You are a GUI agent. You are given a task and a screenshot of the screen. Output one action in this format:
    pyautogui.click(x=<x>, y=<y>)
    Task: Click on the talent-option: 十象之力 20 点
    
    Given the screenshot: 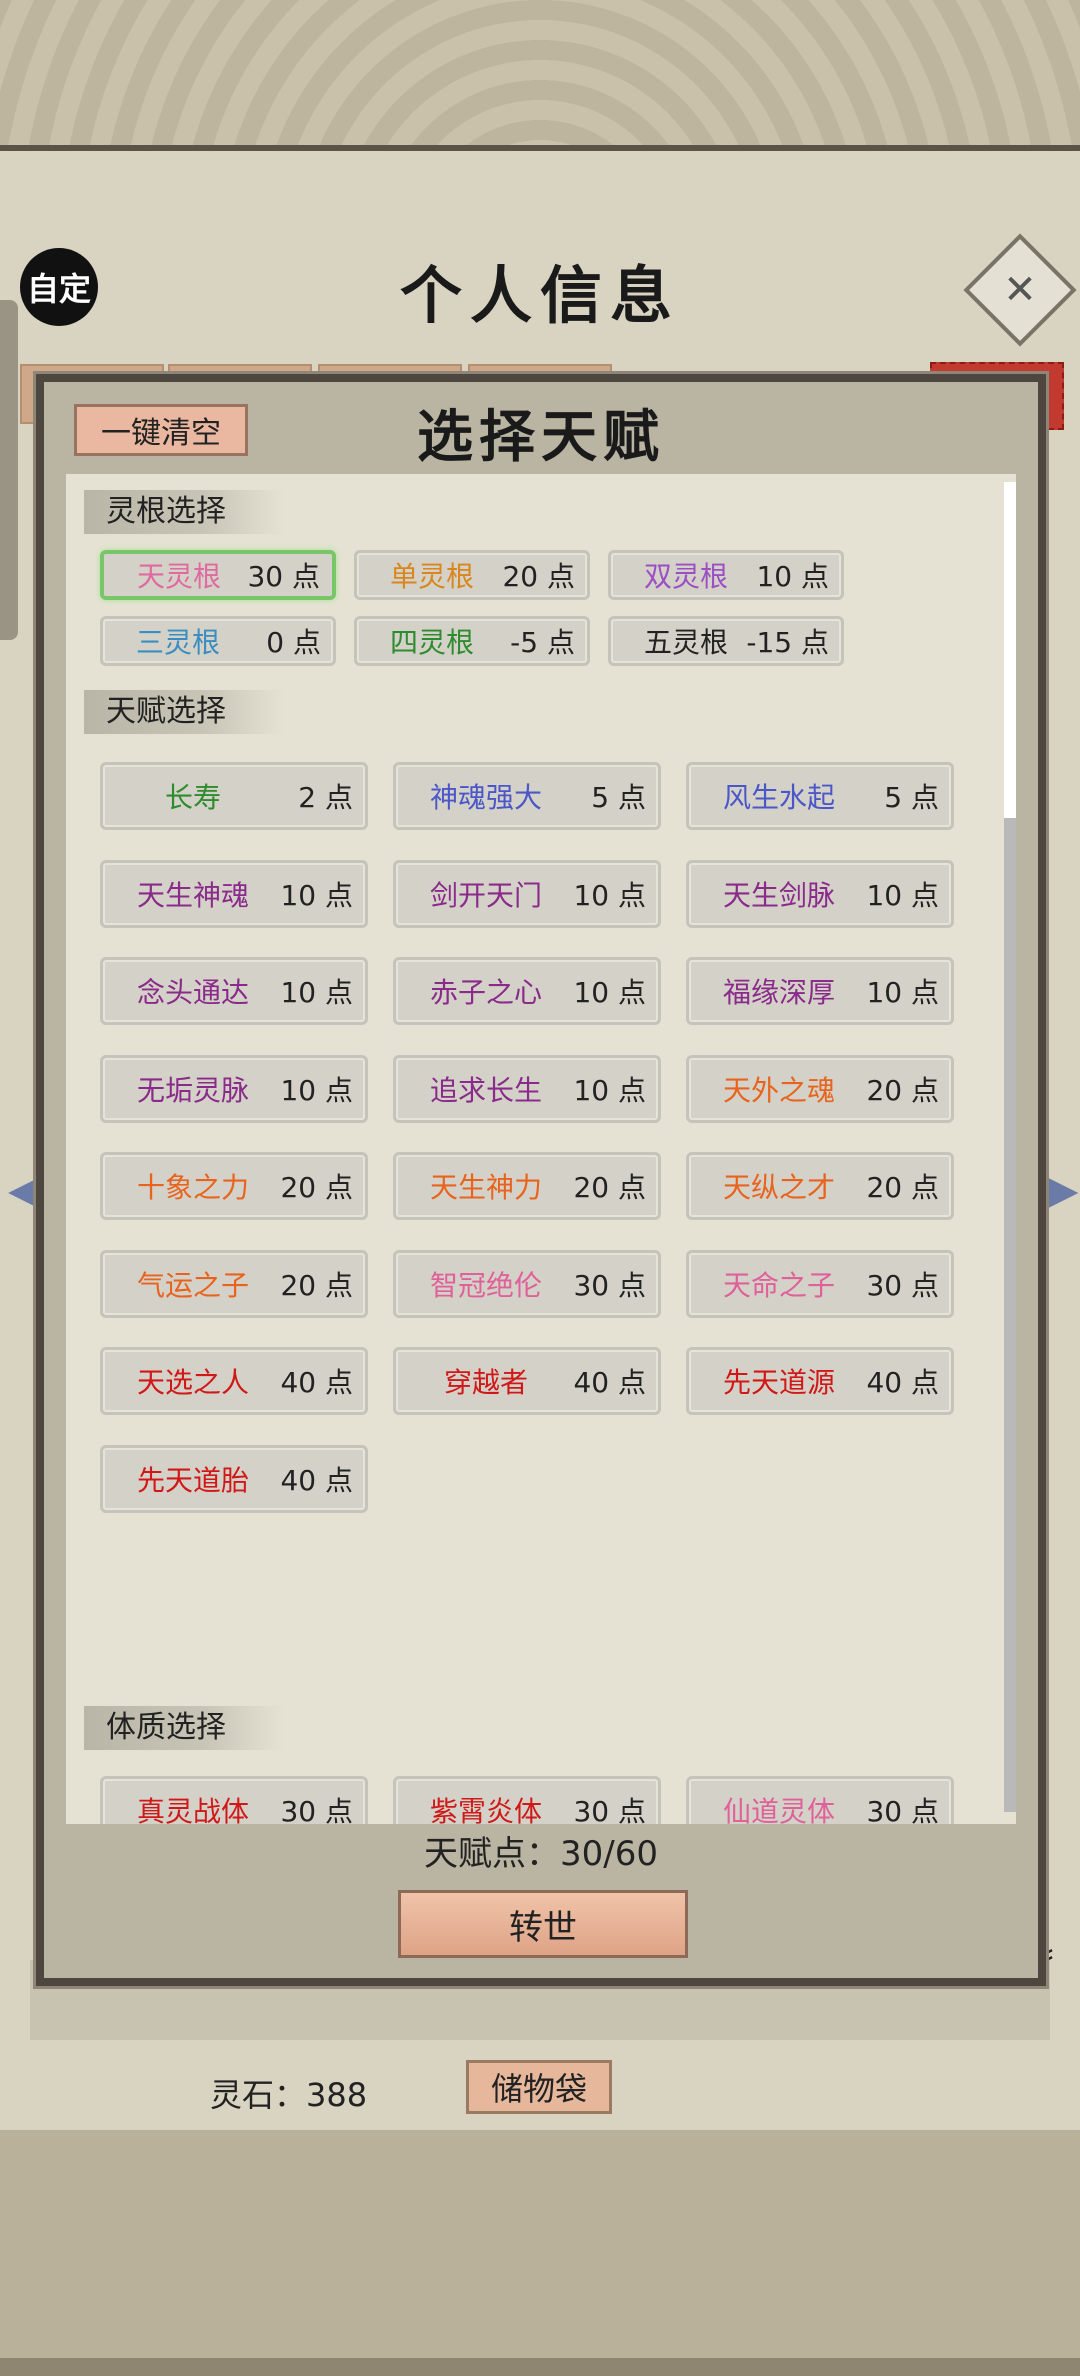 What is the action you would take?
    pyautogui.click(x=234, y=1186)
    